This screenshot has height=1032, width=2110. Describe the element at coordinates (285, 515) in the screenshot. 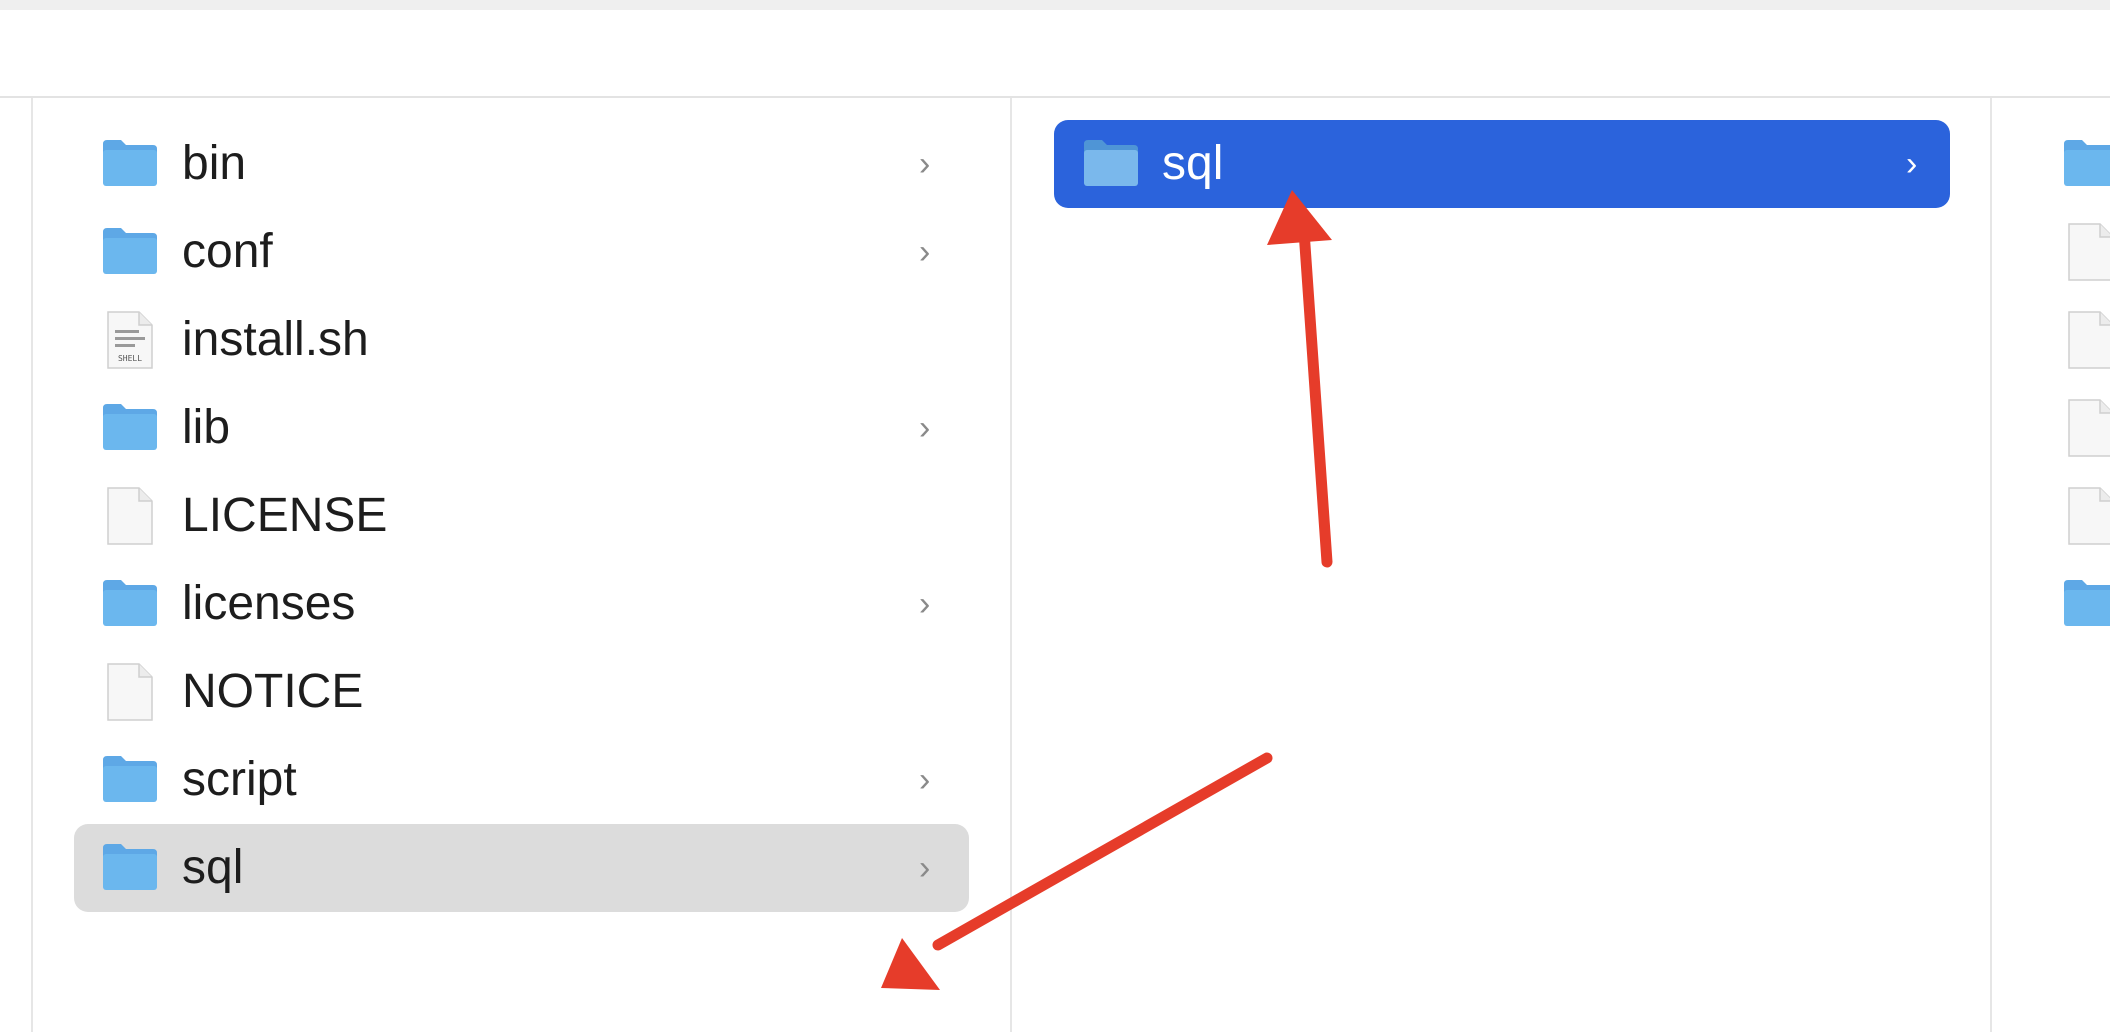

I see `item-name-label: LICENSE` at that location.